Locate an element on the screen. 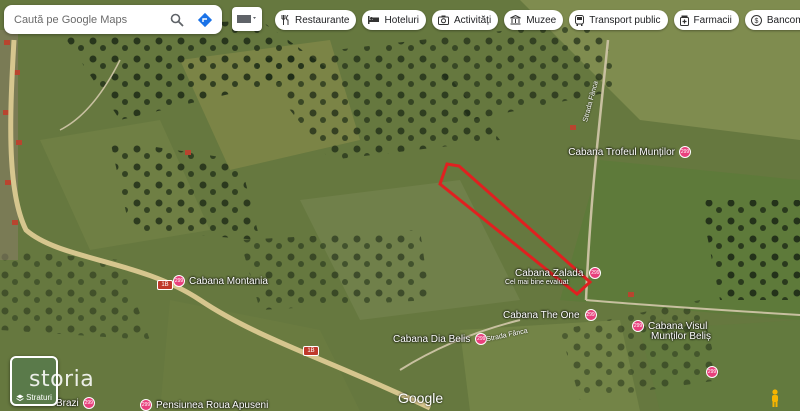 This screenshot has height=411, width=800. keyboard-icon is located at coordinates (246, 19).